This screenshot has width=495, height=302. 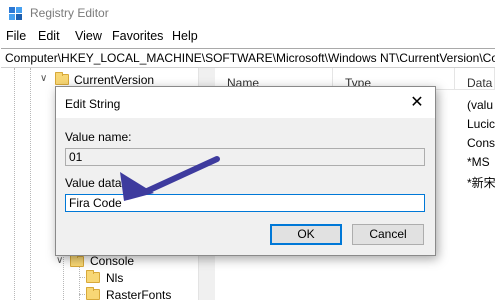 What do you see at coordinates (388, 234) in the screenshot?
I see `cancel-button: Cancel` at bounding box center [388, 234].